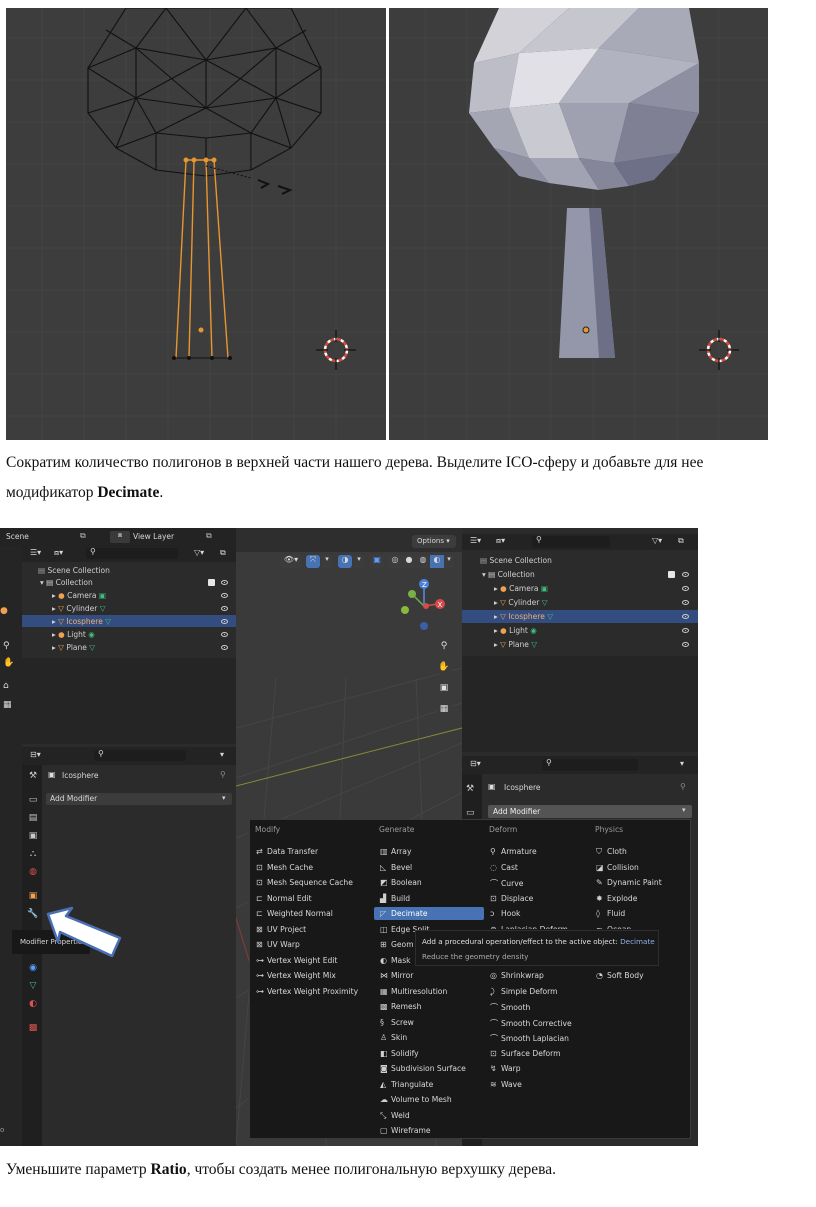 This screenshot has height=1207, width=816. I want to click on view-layer-tab-icon: ▣, so click(33, 836).